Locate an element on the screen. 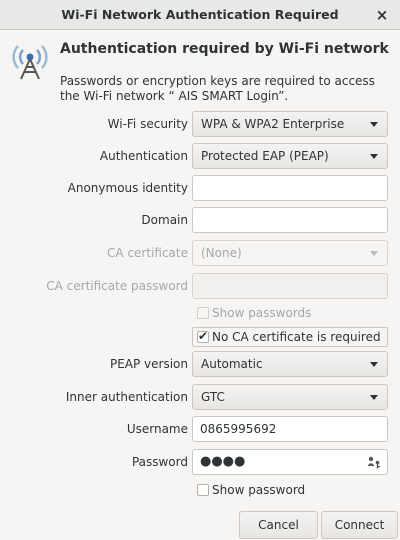 This screenshot has width=400, height=540. wifi-tower-icon is located at coordinates (30, 62).